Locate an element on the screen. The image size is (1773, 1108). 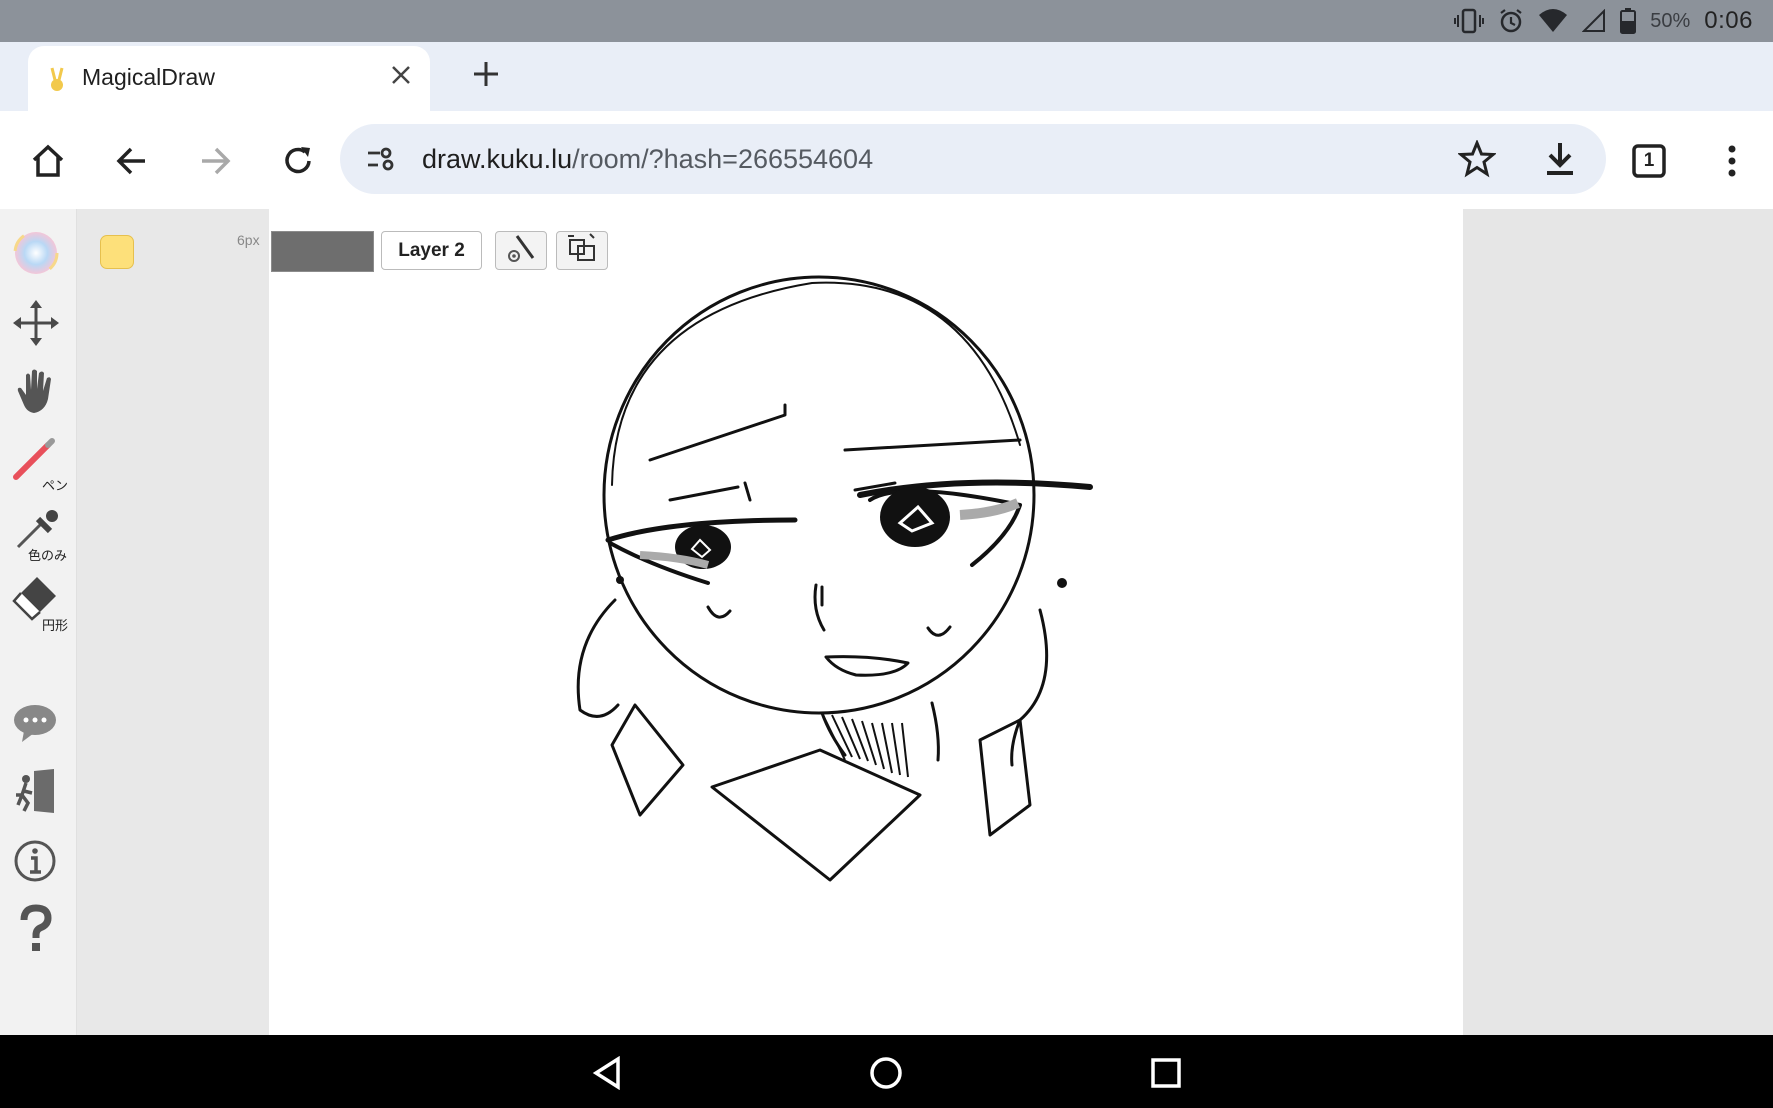
help-icon is located at coordinates (38, 931).